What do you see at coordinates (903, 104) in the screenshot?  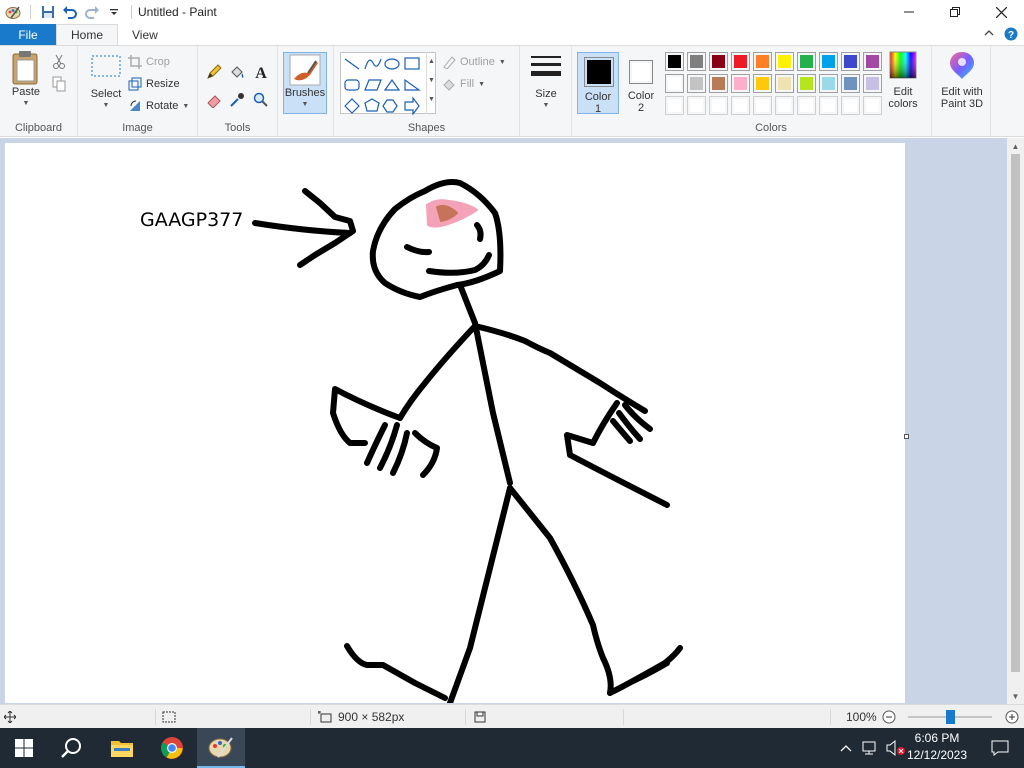 I see `edit-colors-line2: colors` at bounding box center [903, 104].